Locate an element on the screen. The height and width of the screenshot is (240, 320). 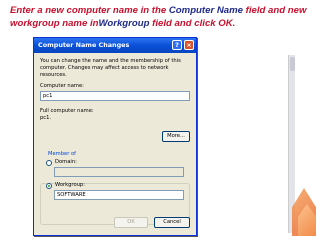
full-computer-name-value: pc1. is located at coordinates (46, 118).